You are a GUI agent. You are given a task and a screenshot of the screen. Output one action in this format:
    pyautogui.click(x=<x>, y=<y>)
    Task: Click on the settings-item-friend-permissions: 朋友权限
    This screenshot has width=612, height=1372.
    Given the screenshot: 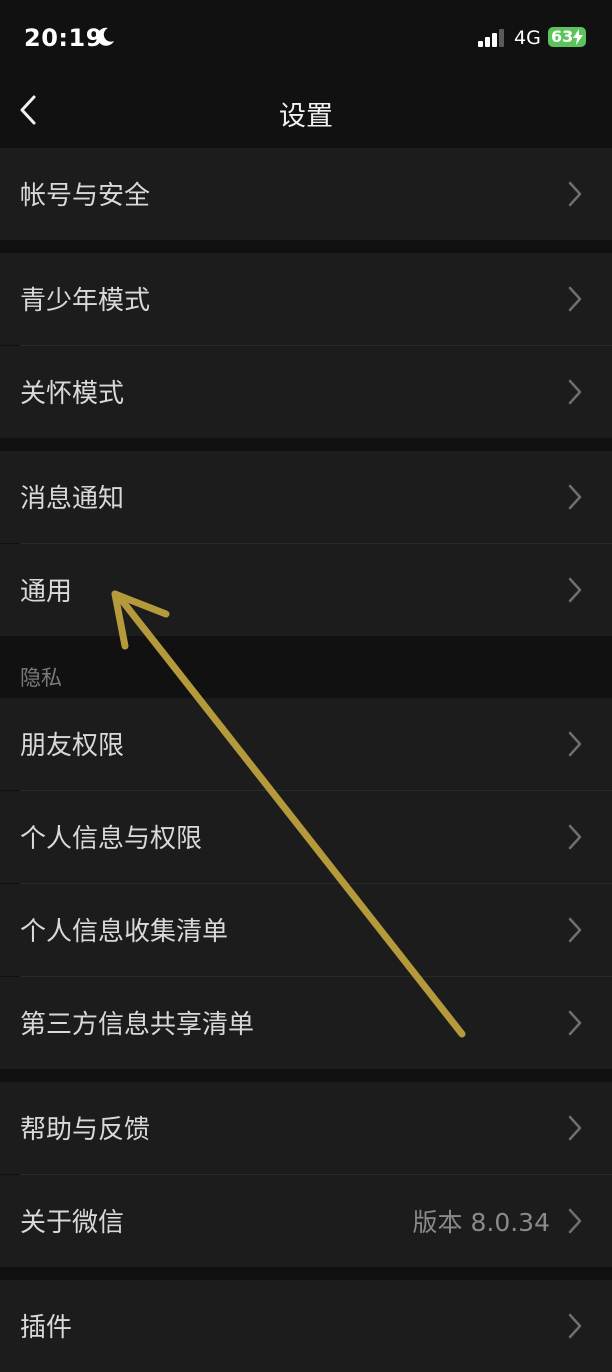 What is the action you would take?
    pyautogui.click(x=306, y=744)
    